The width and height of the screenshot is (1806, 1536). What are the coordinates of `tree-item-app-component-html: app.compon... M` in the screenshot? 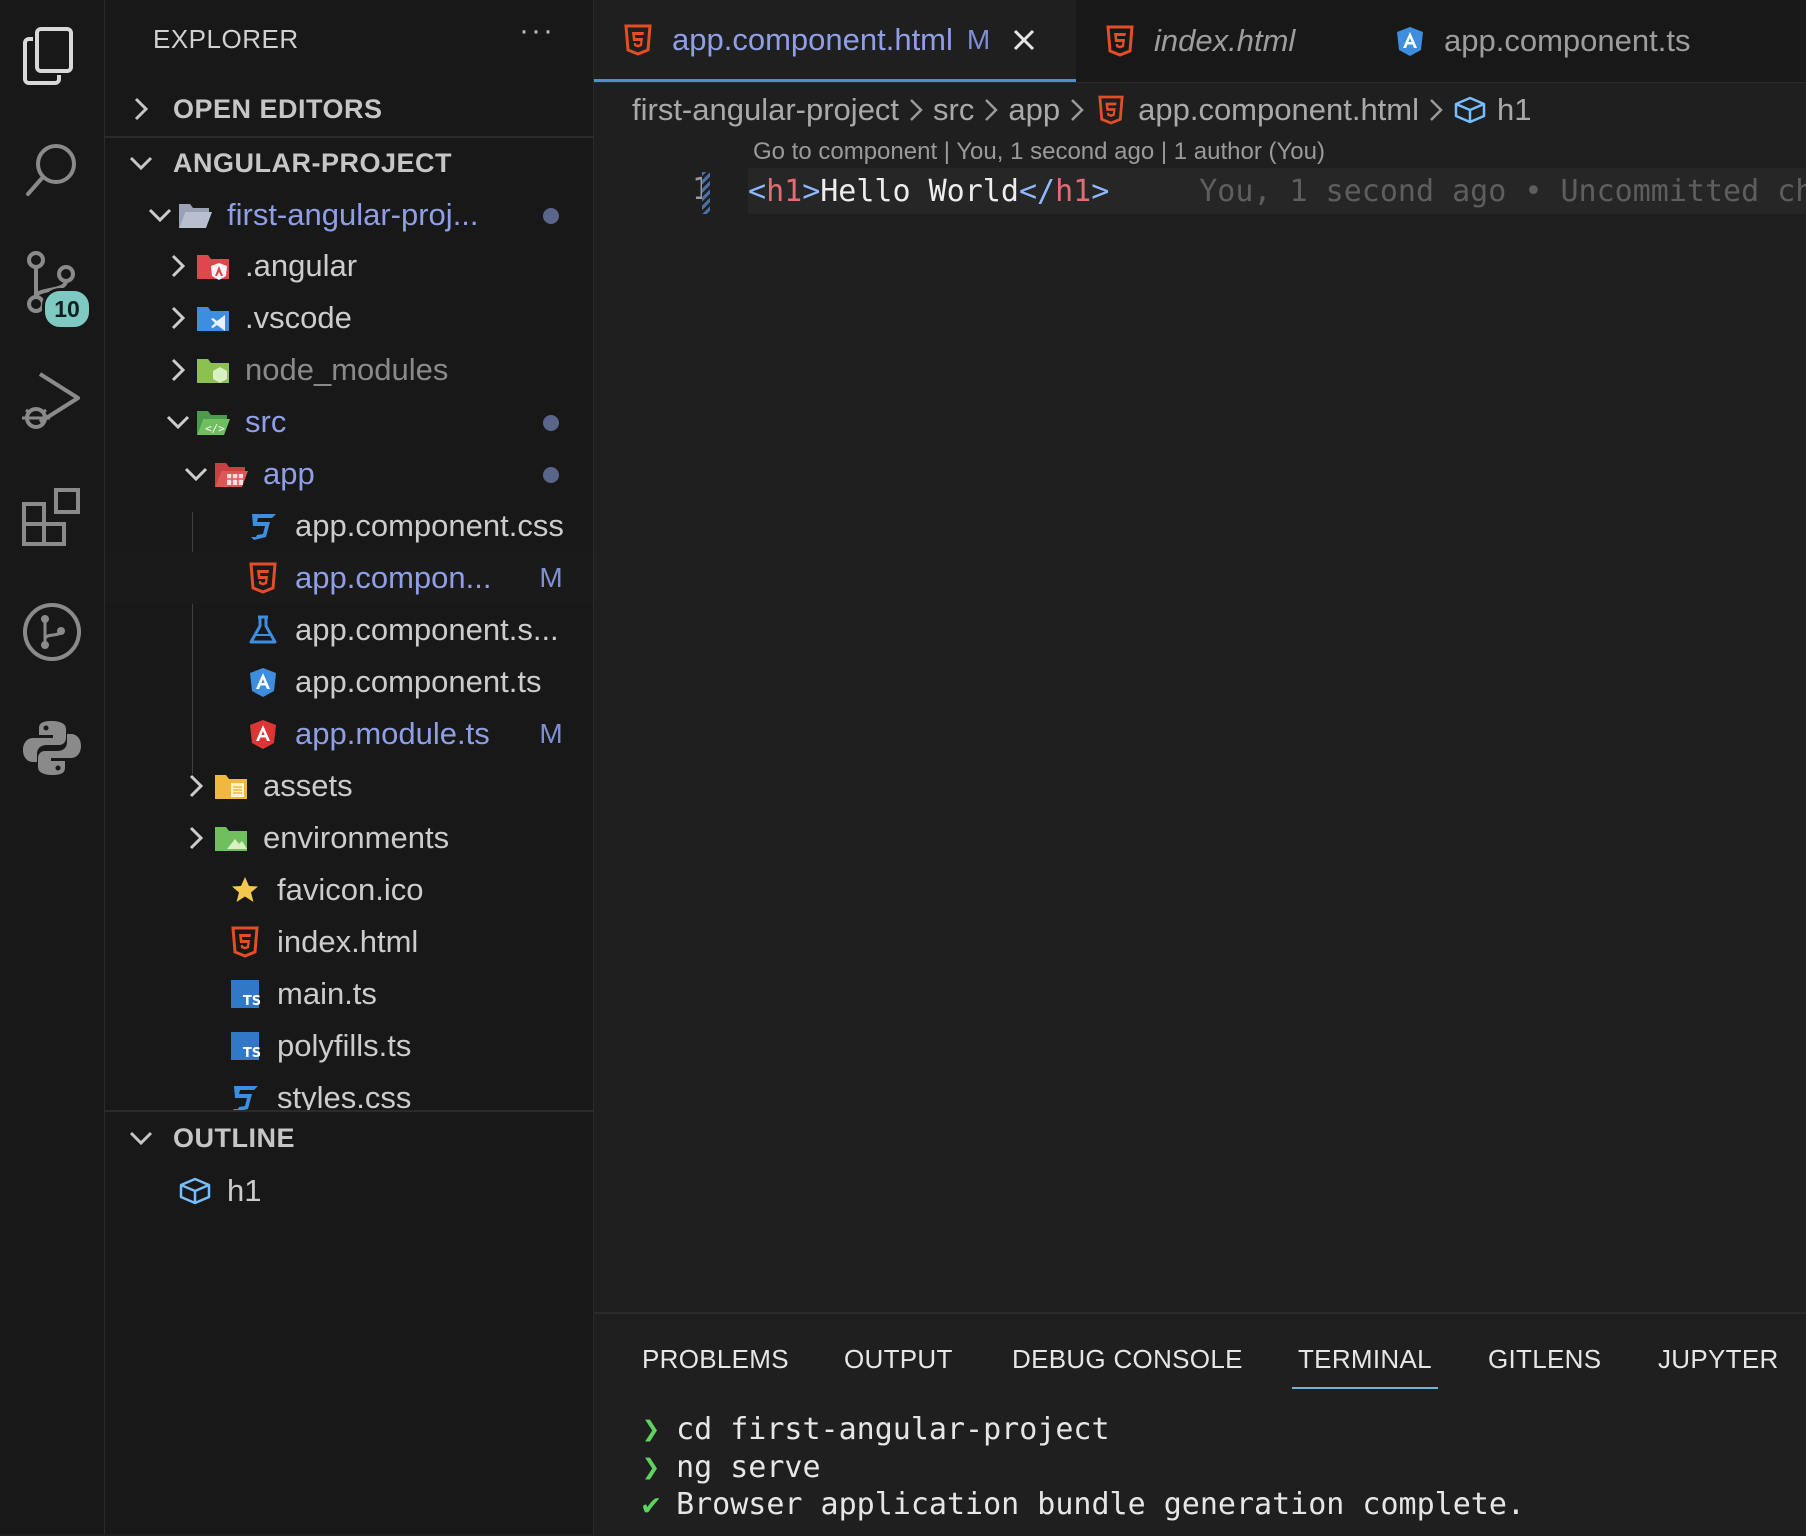 It's located at (349, 578).